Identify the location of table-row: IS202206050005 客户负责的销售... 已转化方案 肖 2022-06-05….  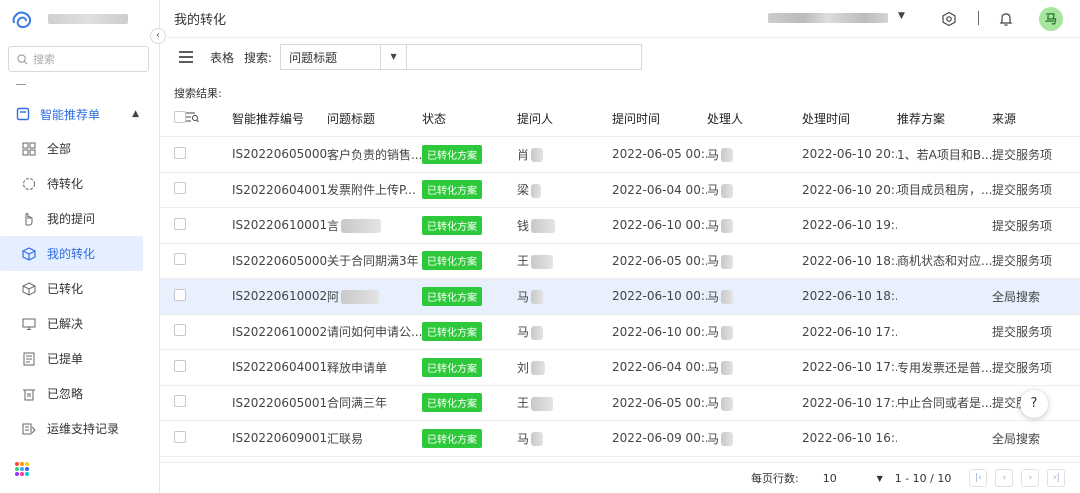
(620, 155).